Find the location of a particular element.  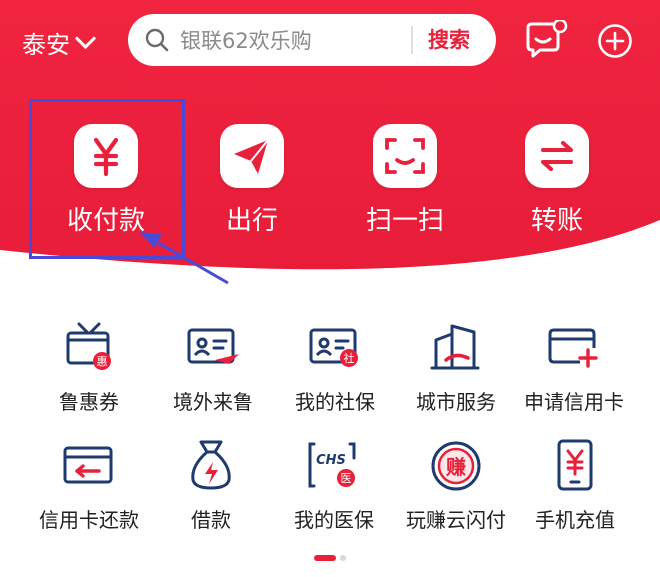

add-icon is located at coordinates (615, 41).